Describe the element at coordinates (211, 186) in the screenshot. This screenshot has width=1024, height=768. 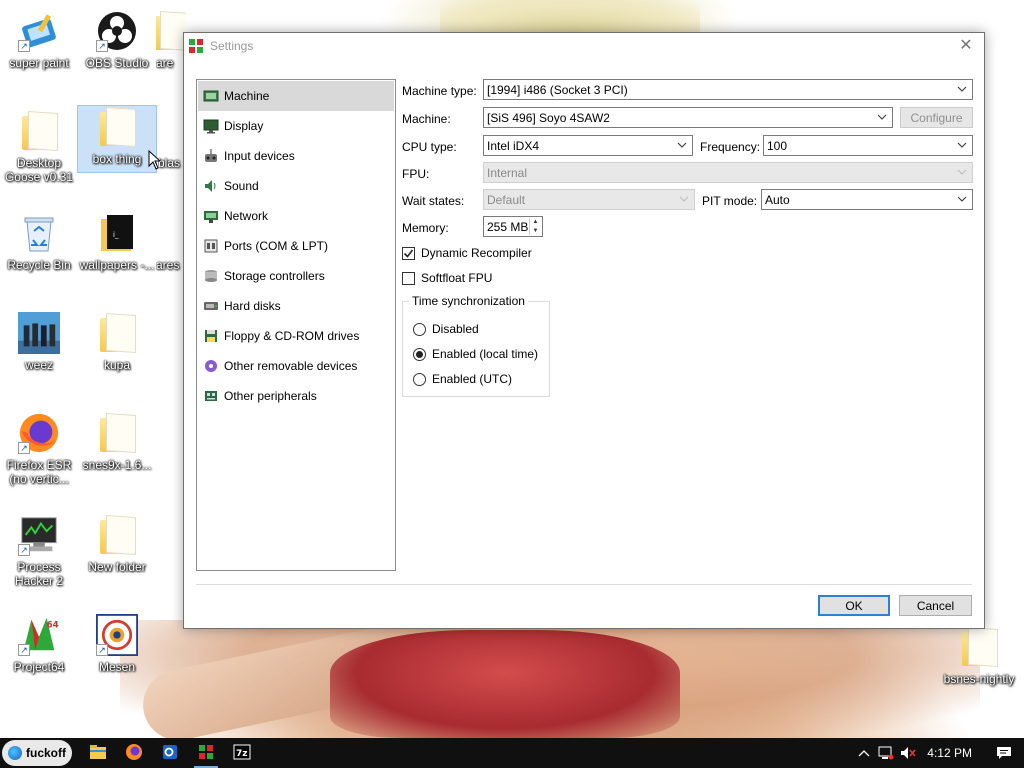
I see `speaker-icon` at that location.